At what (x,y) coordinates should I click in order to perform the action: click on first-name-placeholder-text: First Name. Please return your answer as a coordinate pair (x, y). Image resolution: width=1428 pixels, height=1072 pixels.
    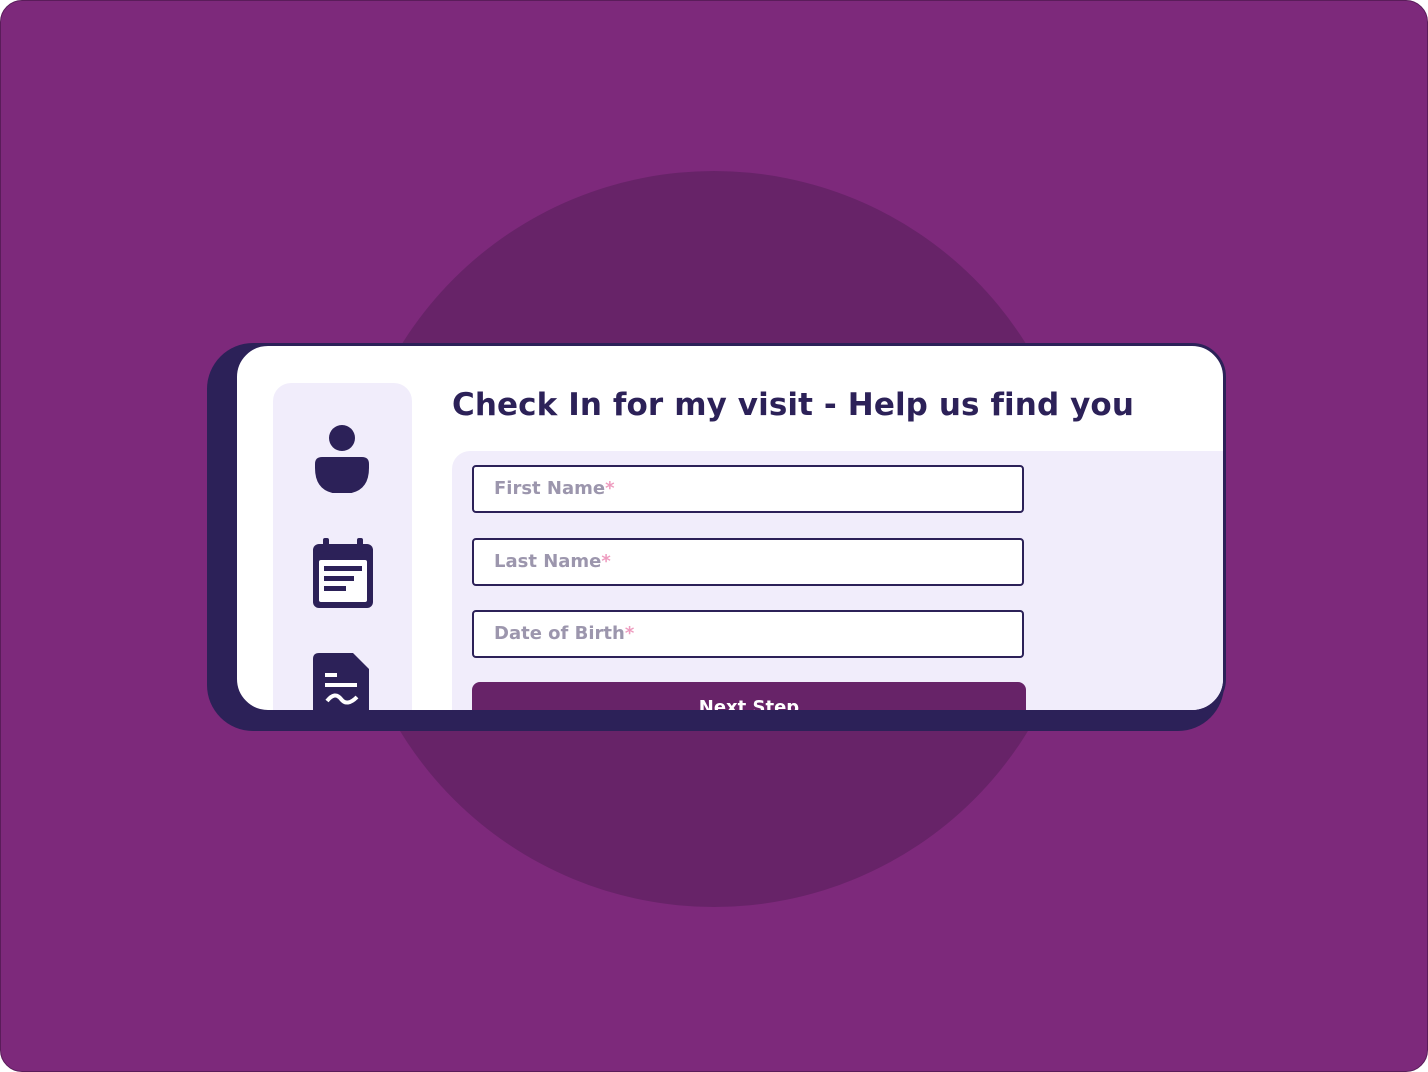
    Looking at the image, I should click on (550, 488).